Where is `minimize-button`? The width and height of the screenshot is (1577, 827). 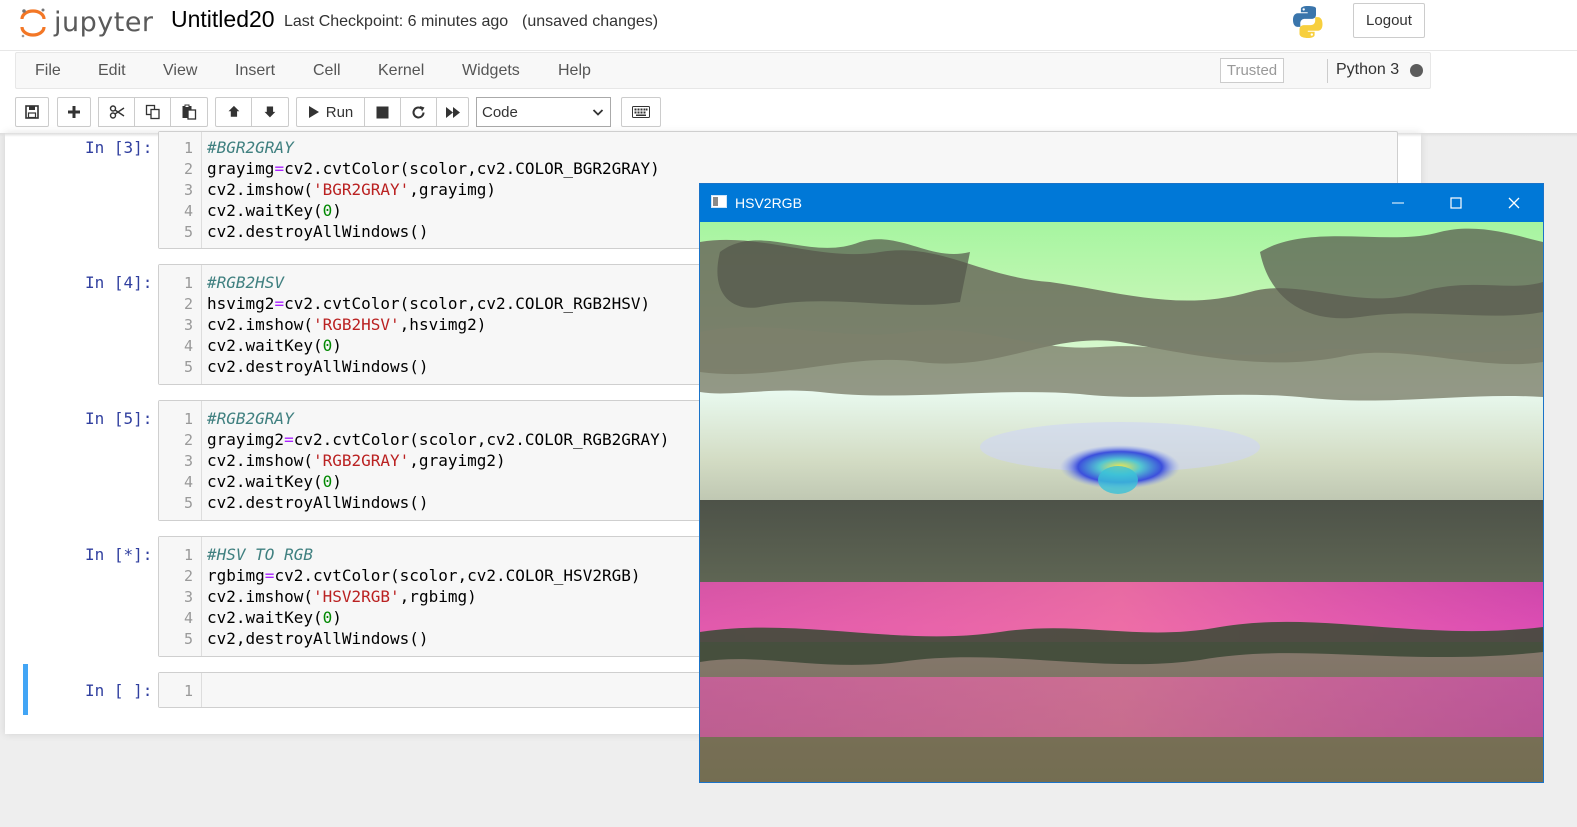 minimize-button is located at coordinates (1398, 203).